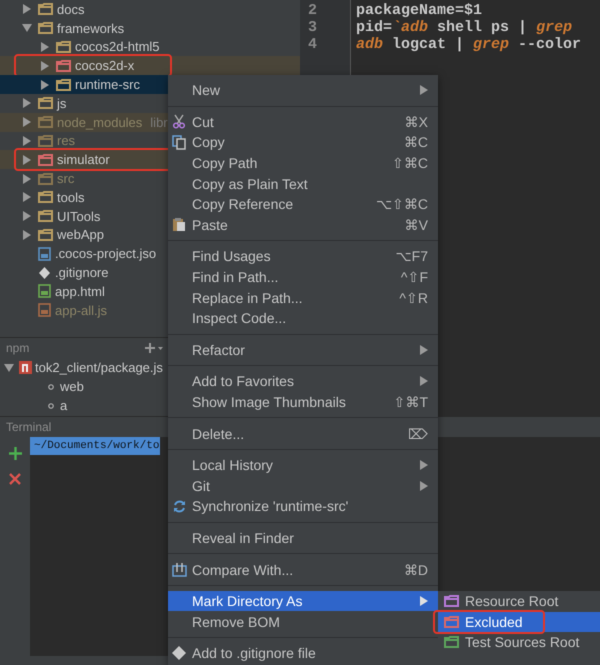 The height and width of the screenshot is (665, 600). What do you see at coordinates (81, 272) in the screenshot?
I see `tree-item-label: .gitignore` at bounding box center [81, 272].